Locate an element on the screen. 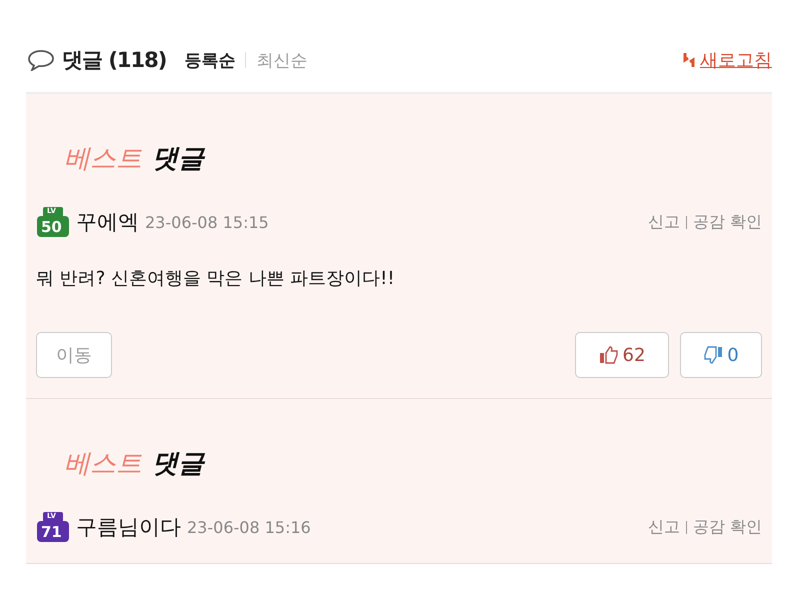  thumbs-up-icon is located at coordinates (608, 355).